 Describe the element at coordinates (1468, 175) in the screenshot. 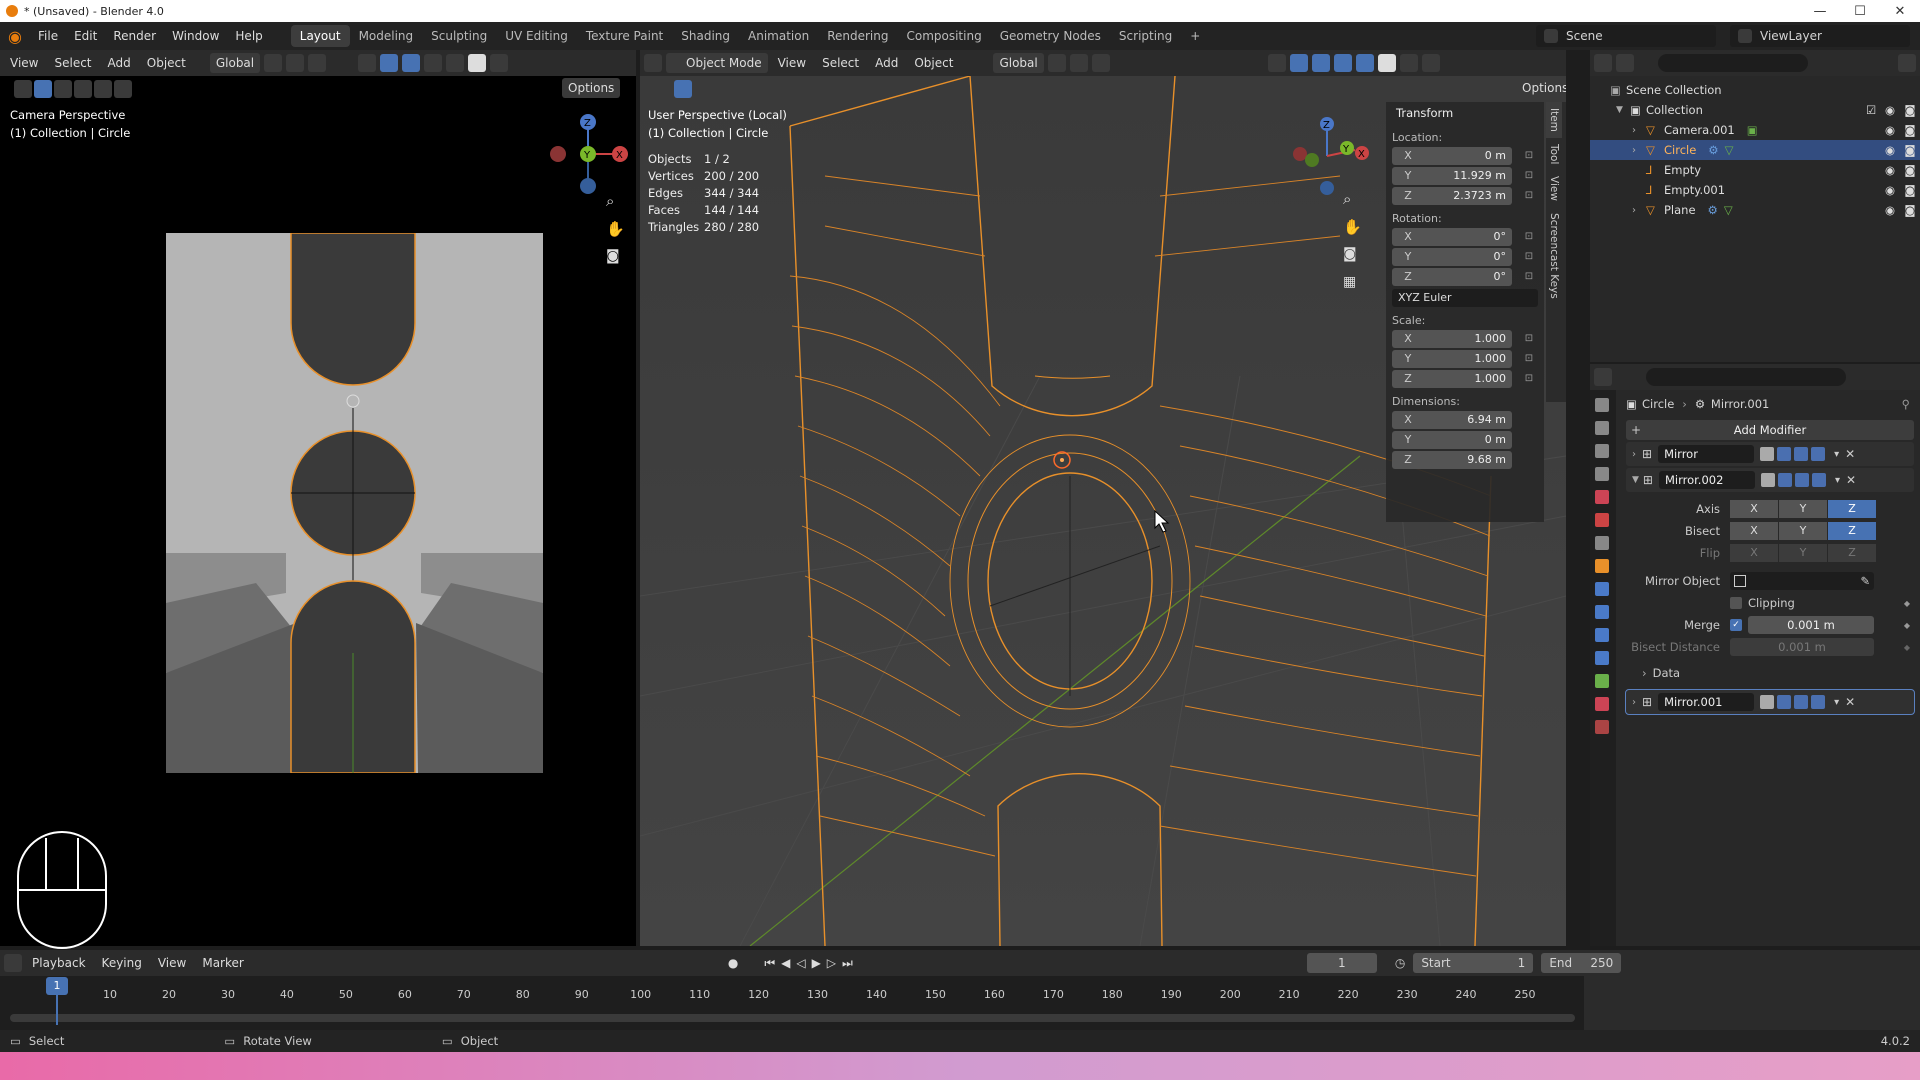

I see `location-field: 11.929 m` at that location.